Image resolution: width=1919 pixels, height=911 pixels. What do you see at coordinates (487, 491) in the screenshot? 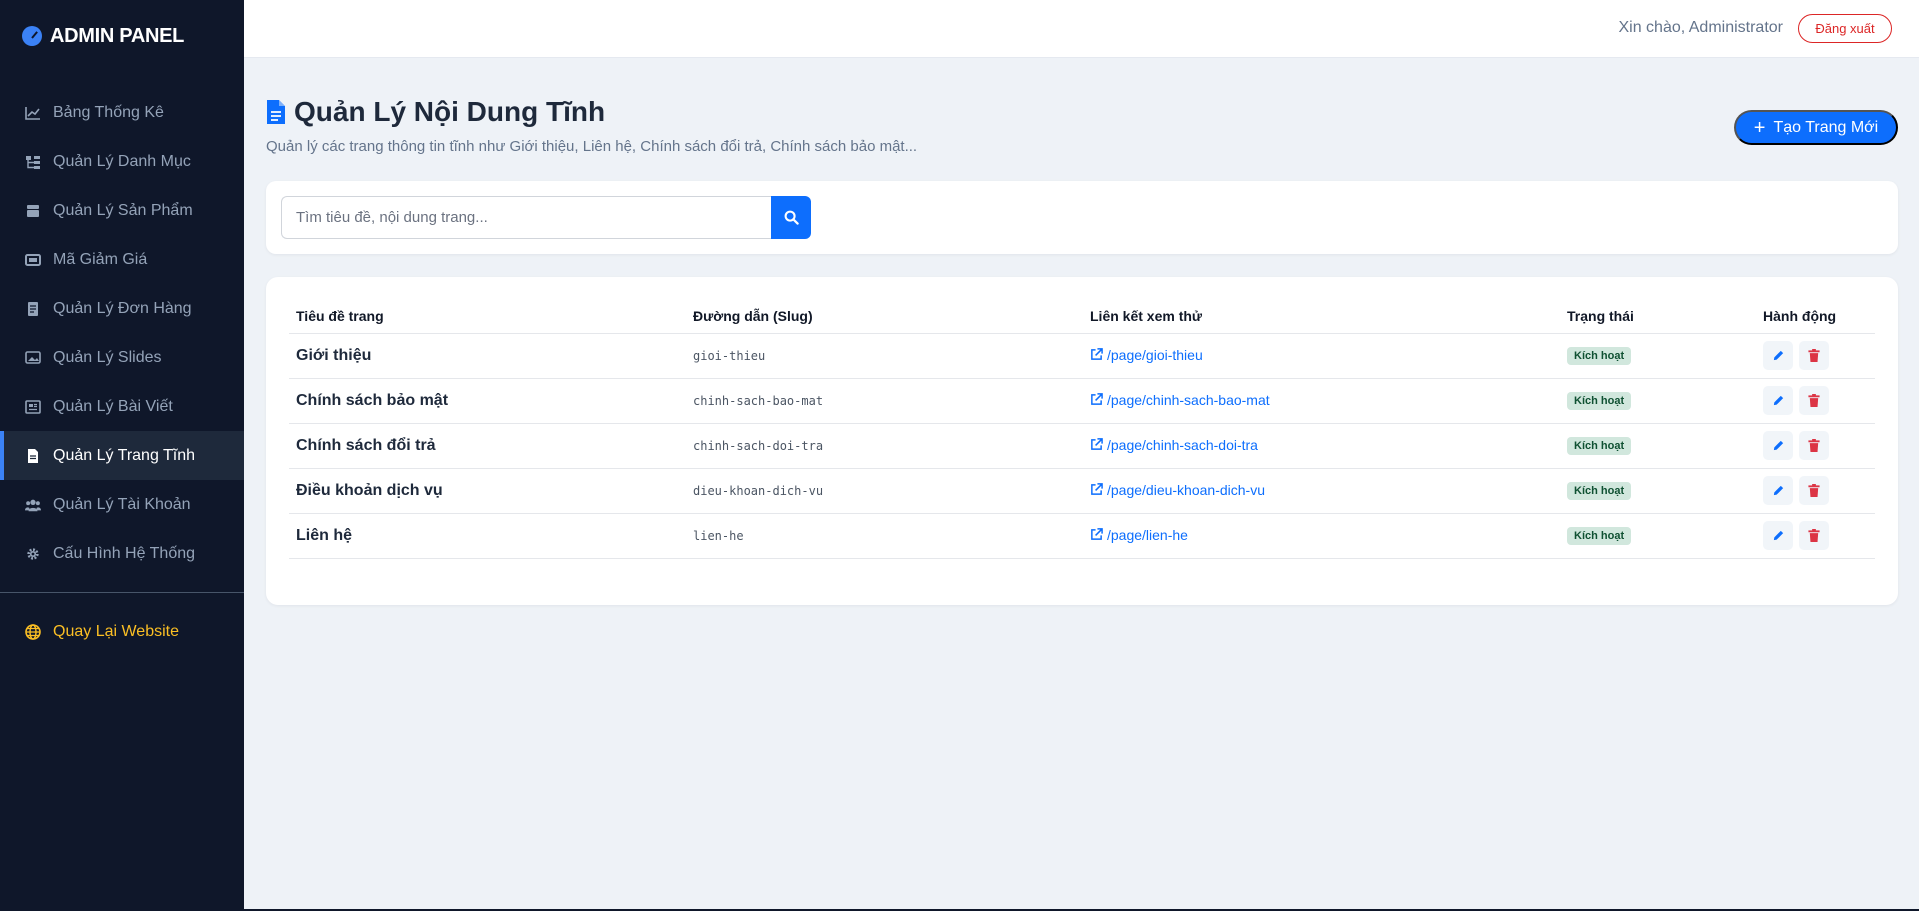
I see `page-title-cell: Điều khoản dịch vụ` at bounding box center [487, 491].